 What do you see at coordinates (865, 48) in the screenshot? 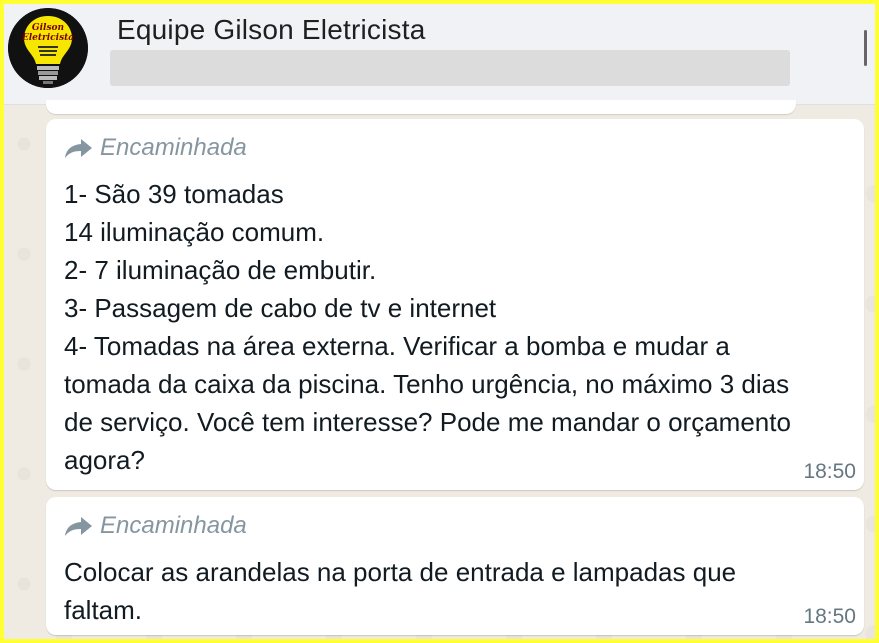
I see `scrollbar` at bounding box center [865, 48].